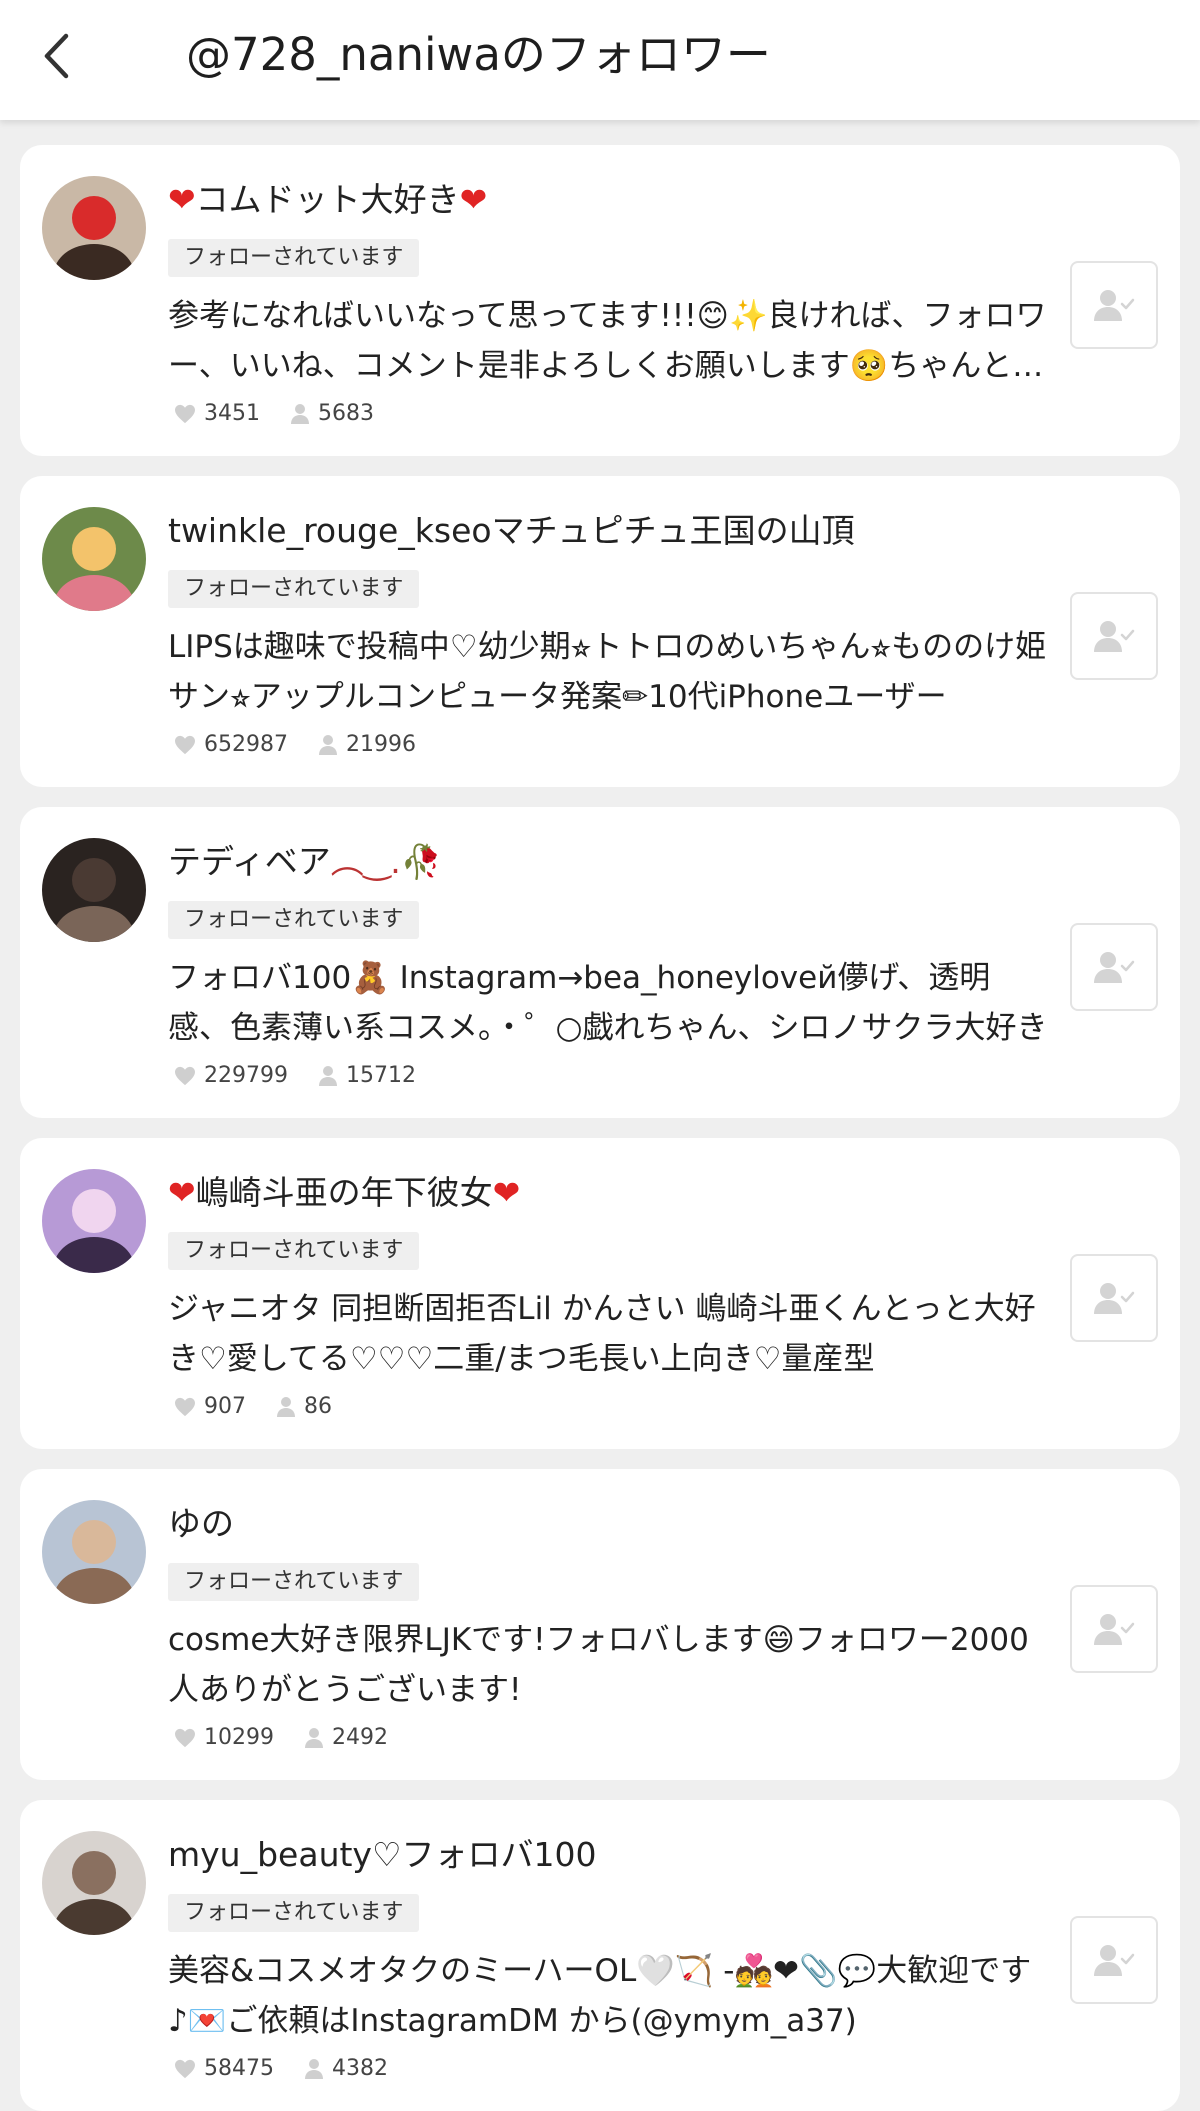 This screenshot has height=2111, width=1200. I want to click on likes-stat: 907, so click(210, 1406).